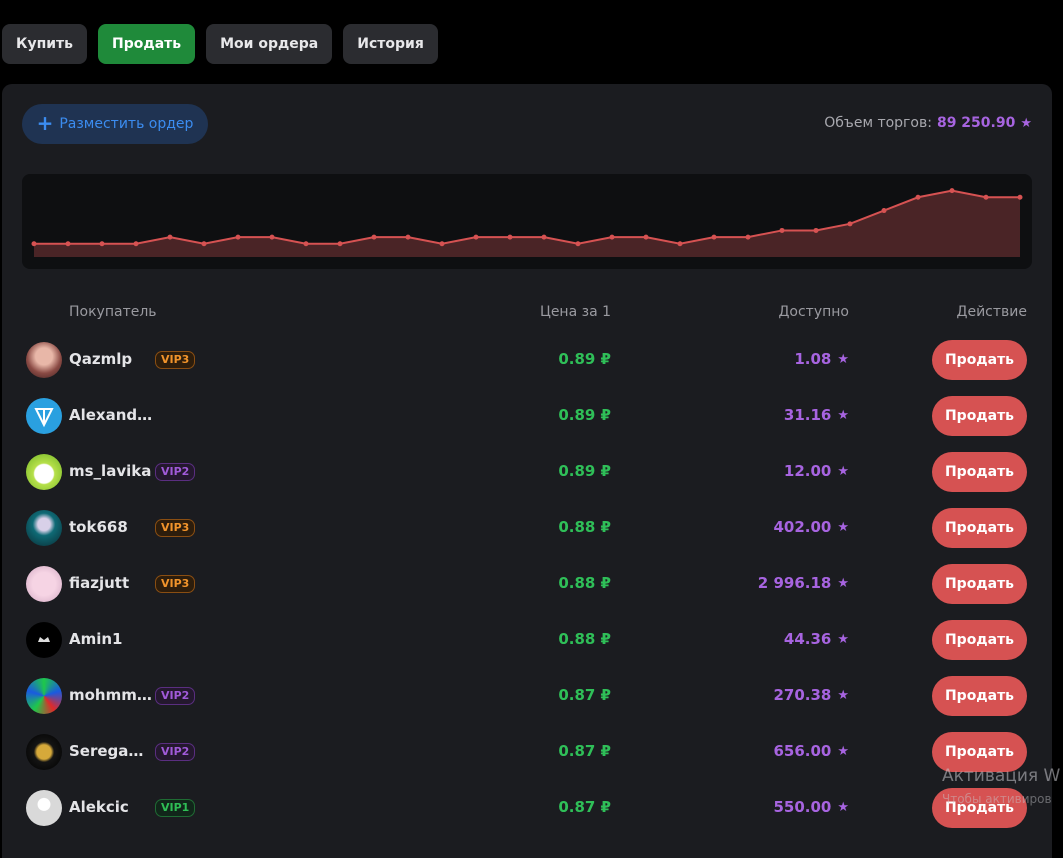 This screenshot has height=858, width=1063. I want to click on price-chart-svg, so click(527, 222).